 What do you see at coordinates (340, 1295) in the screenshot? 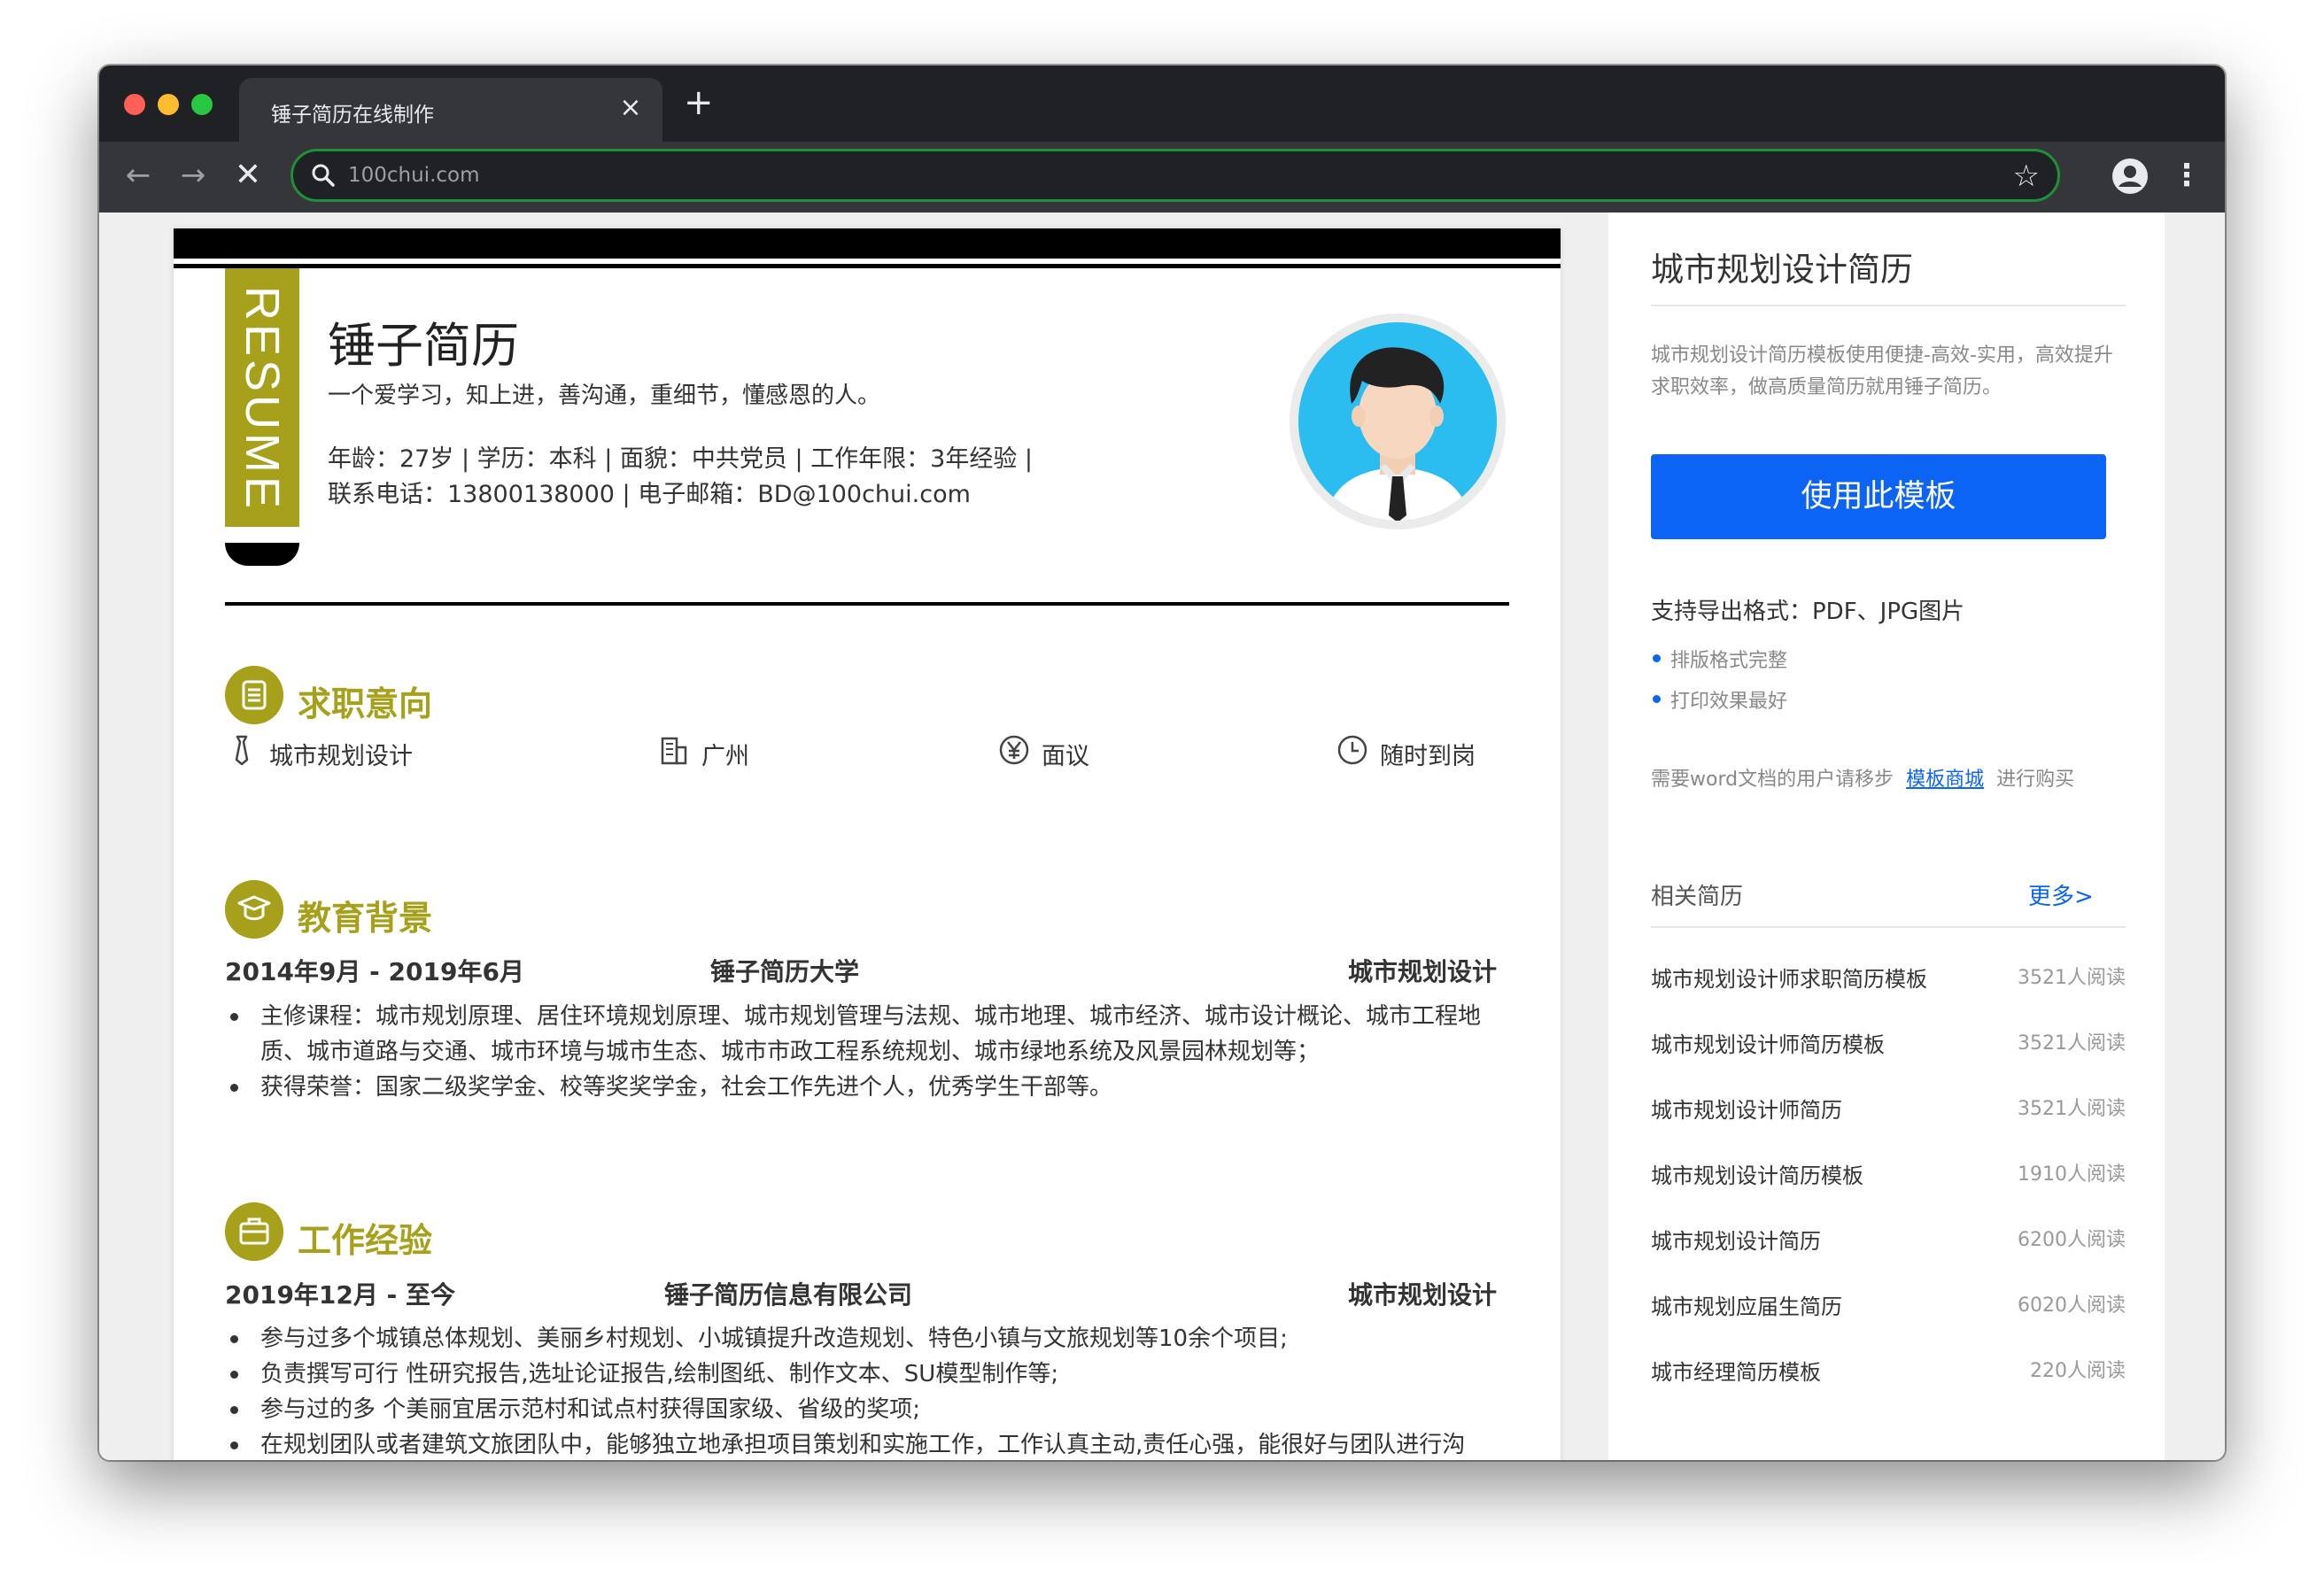
I see `work-period: 2019年12月 - 至今` at bounding box center [340, 1295].